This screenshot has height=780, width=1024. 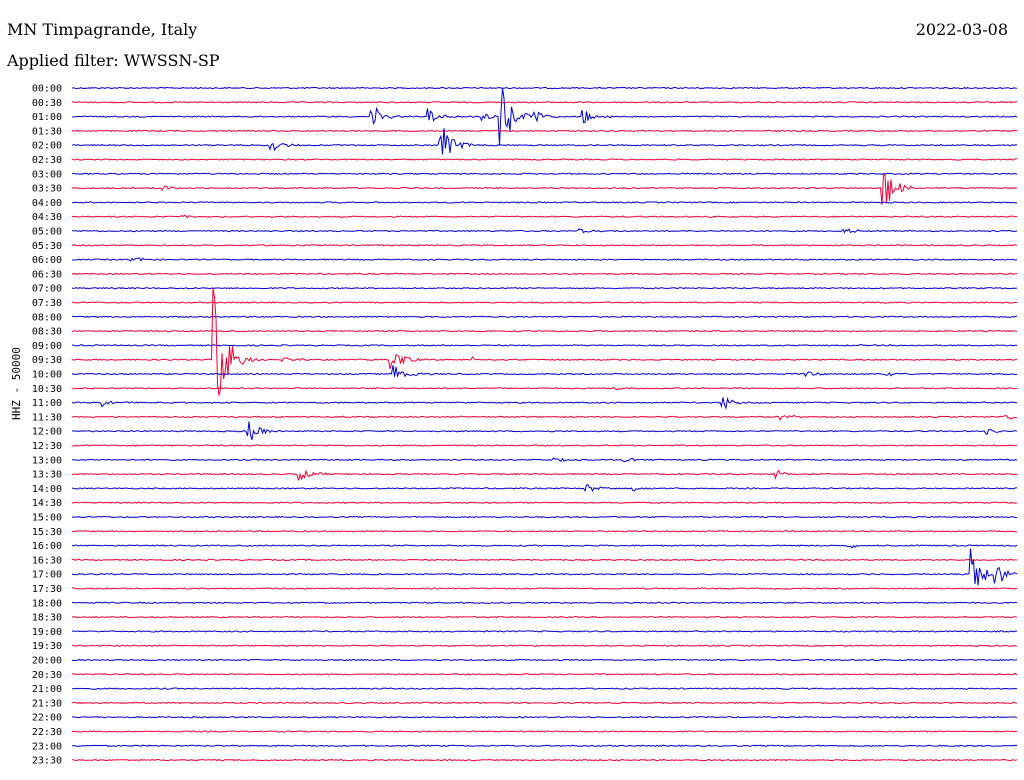 What do you see at coordinates (47, 131) in the screenshot?
I see `row-label: 01:30` at bounding box center [47, 131].